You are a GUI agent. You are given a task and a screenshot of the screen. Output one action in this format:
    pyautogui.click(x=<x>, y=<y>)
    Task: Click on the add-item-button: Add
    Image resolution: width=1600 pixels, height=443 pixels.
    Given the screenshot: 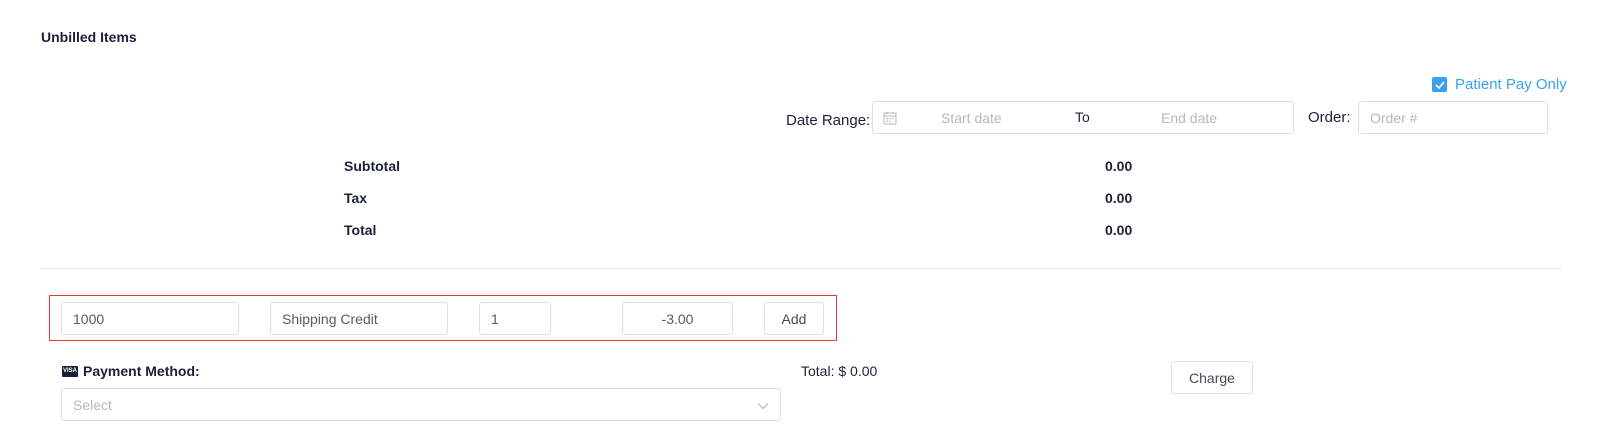 What is the action you would take?
    pyautogui.click(x=794, y=318)
    